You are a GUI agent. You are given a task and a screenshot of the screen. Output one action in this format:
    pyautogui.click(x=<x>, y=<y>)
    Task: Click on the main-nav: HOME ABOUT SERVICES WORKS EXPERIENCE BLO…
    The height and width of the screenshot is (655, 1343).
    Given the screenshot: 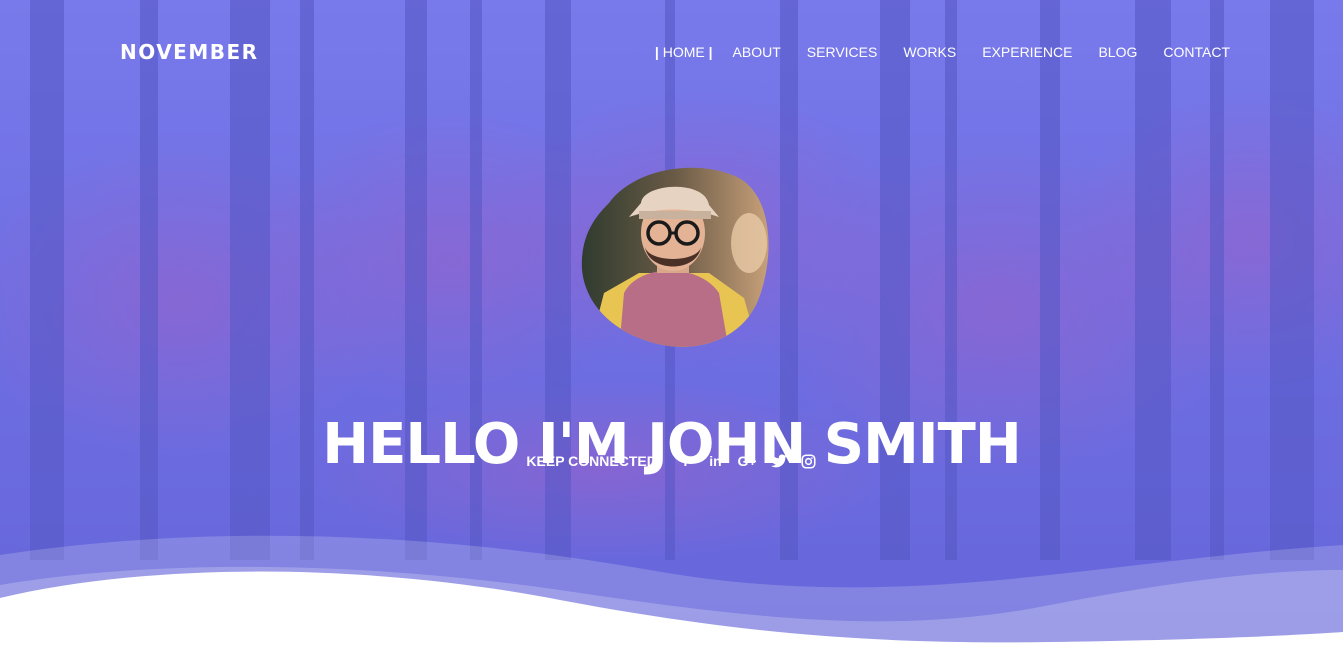 What is the action you would take?
    pyautogui.click(x=942, y=52)
    